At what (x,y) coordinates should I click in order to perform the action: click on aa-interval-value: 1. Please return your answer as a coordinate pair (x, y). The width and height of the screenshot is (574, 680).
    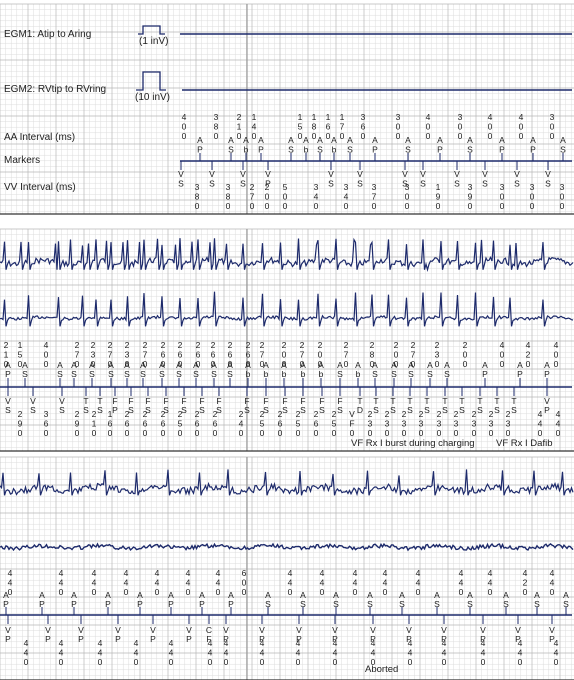
    Looking at the image, I should click on (300, 117).